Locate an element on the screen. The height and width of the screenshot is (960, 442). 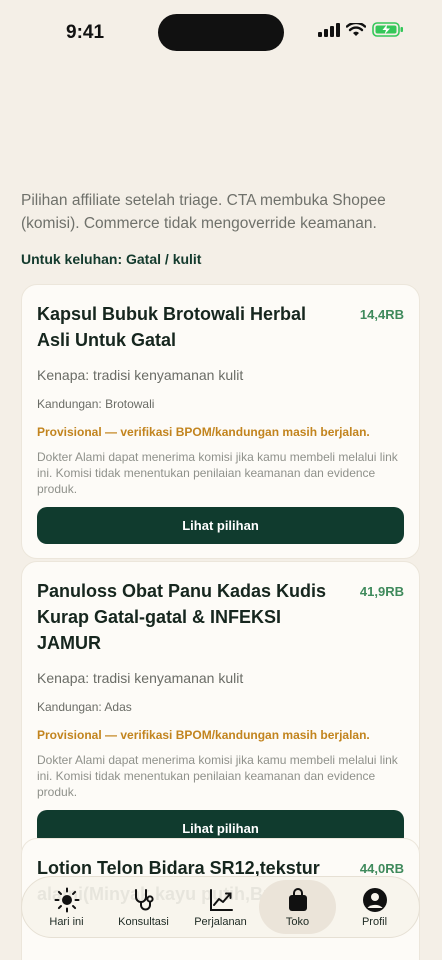
product-price: 14,4RB is located at coordinates (381, 314).